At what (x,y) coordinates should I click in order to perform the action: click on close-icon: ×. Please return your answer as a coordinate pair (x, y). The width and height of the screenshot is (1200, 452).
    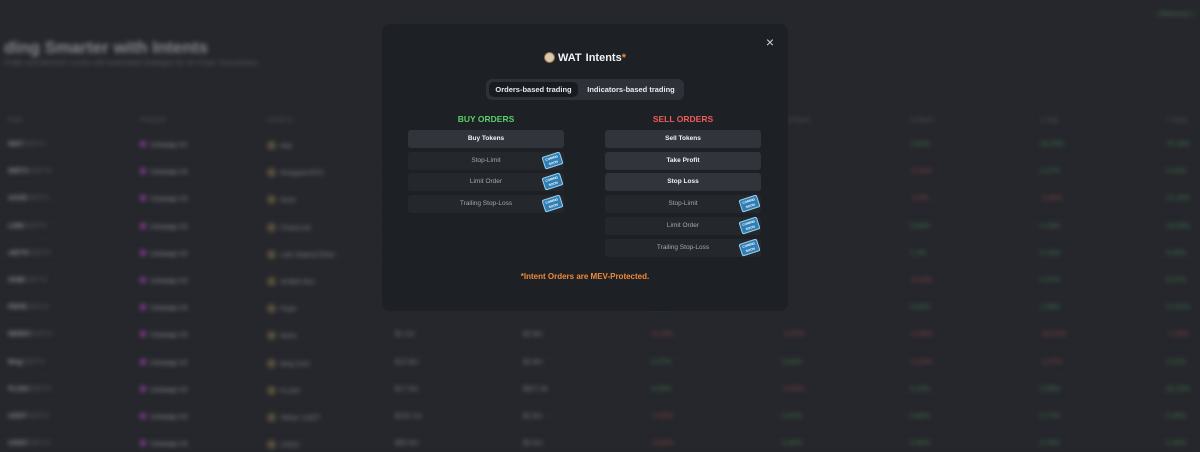
    Looking at the image, I should click on (770, 42).